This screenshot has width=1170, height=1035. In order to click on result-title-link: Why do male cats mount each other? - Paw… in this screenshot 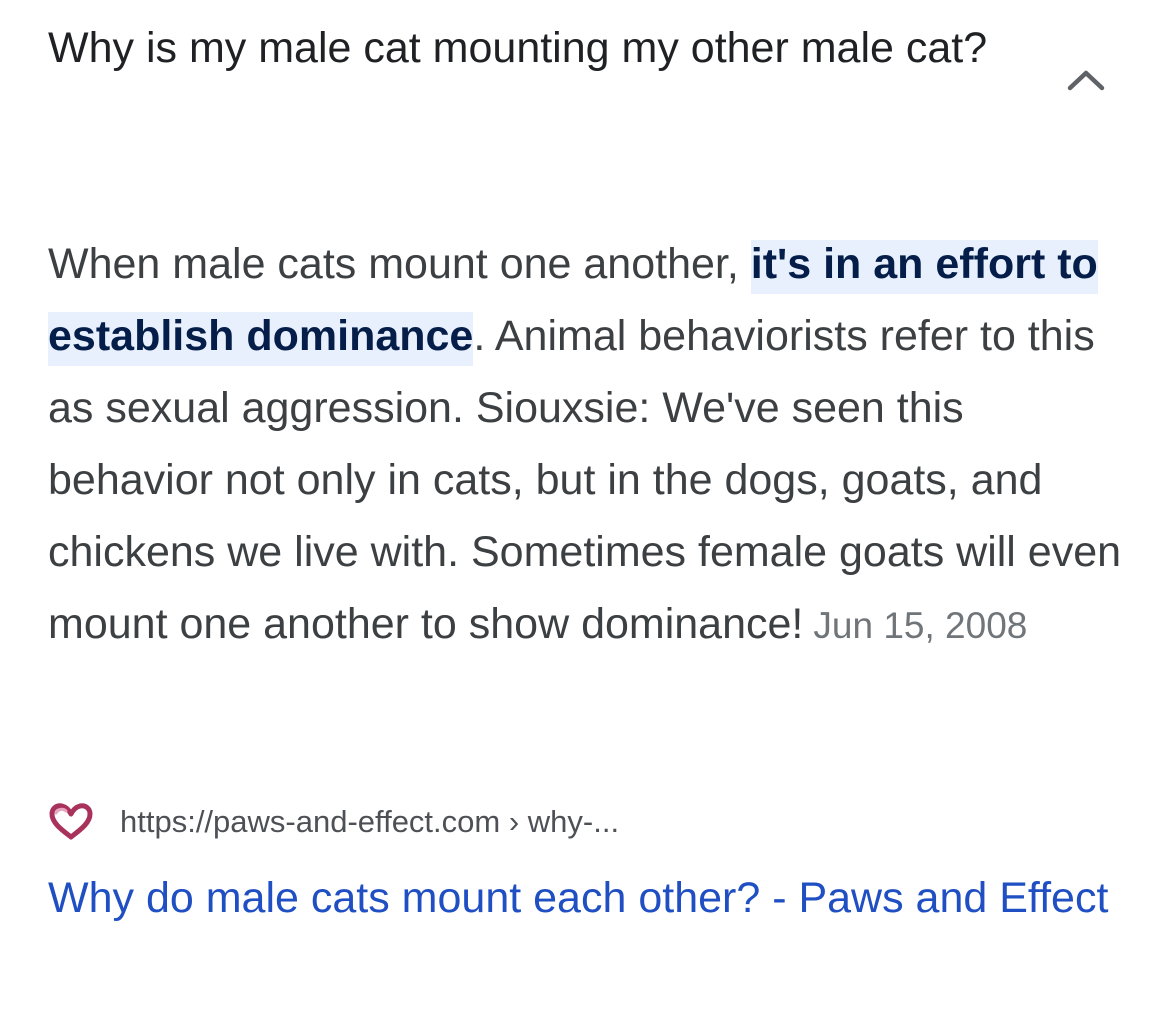, I will do `click(593, 898)`.